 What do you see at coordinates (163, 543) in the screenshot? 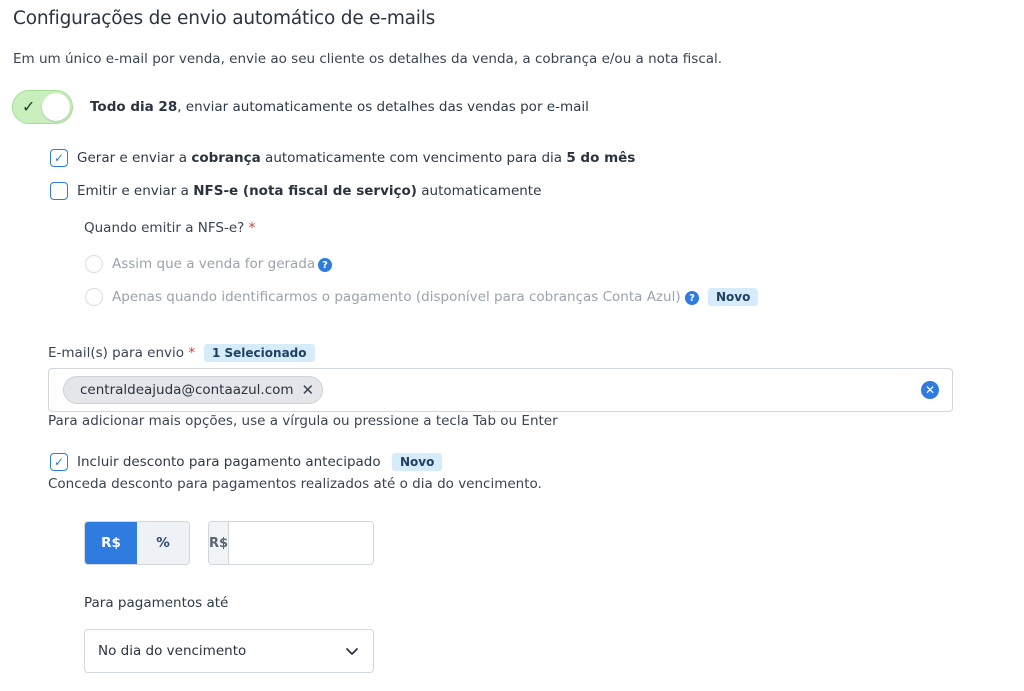
I see `discount-type-percent-button: %` at bounding box center [163, 543].